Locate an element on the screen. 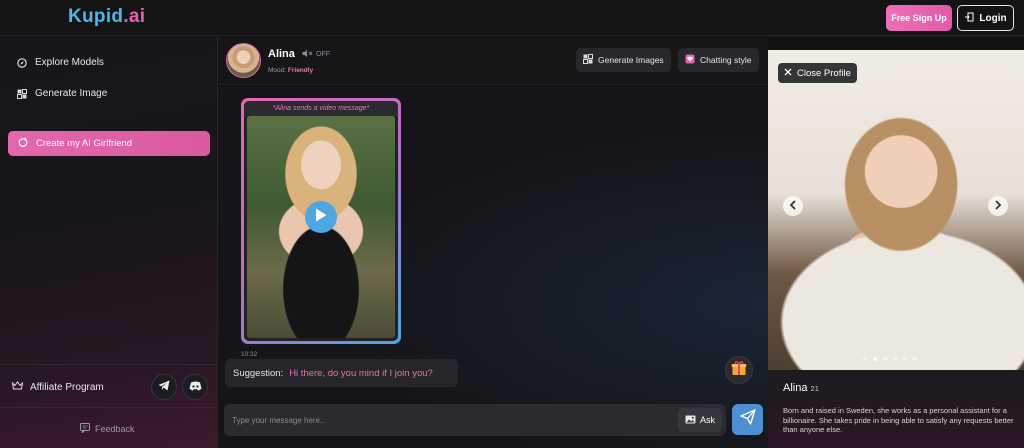 This screenshot has height=448, width=1024. video-message: *Alina sends a video message* is located at coordinates (321, 221).